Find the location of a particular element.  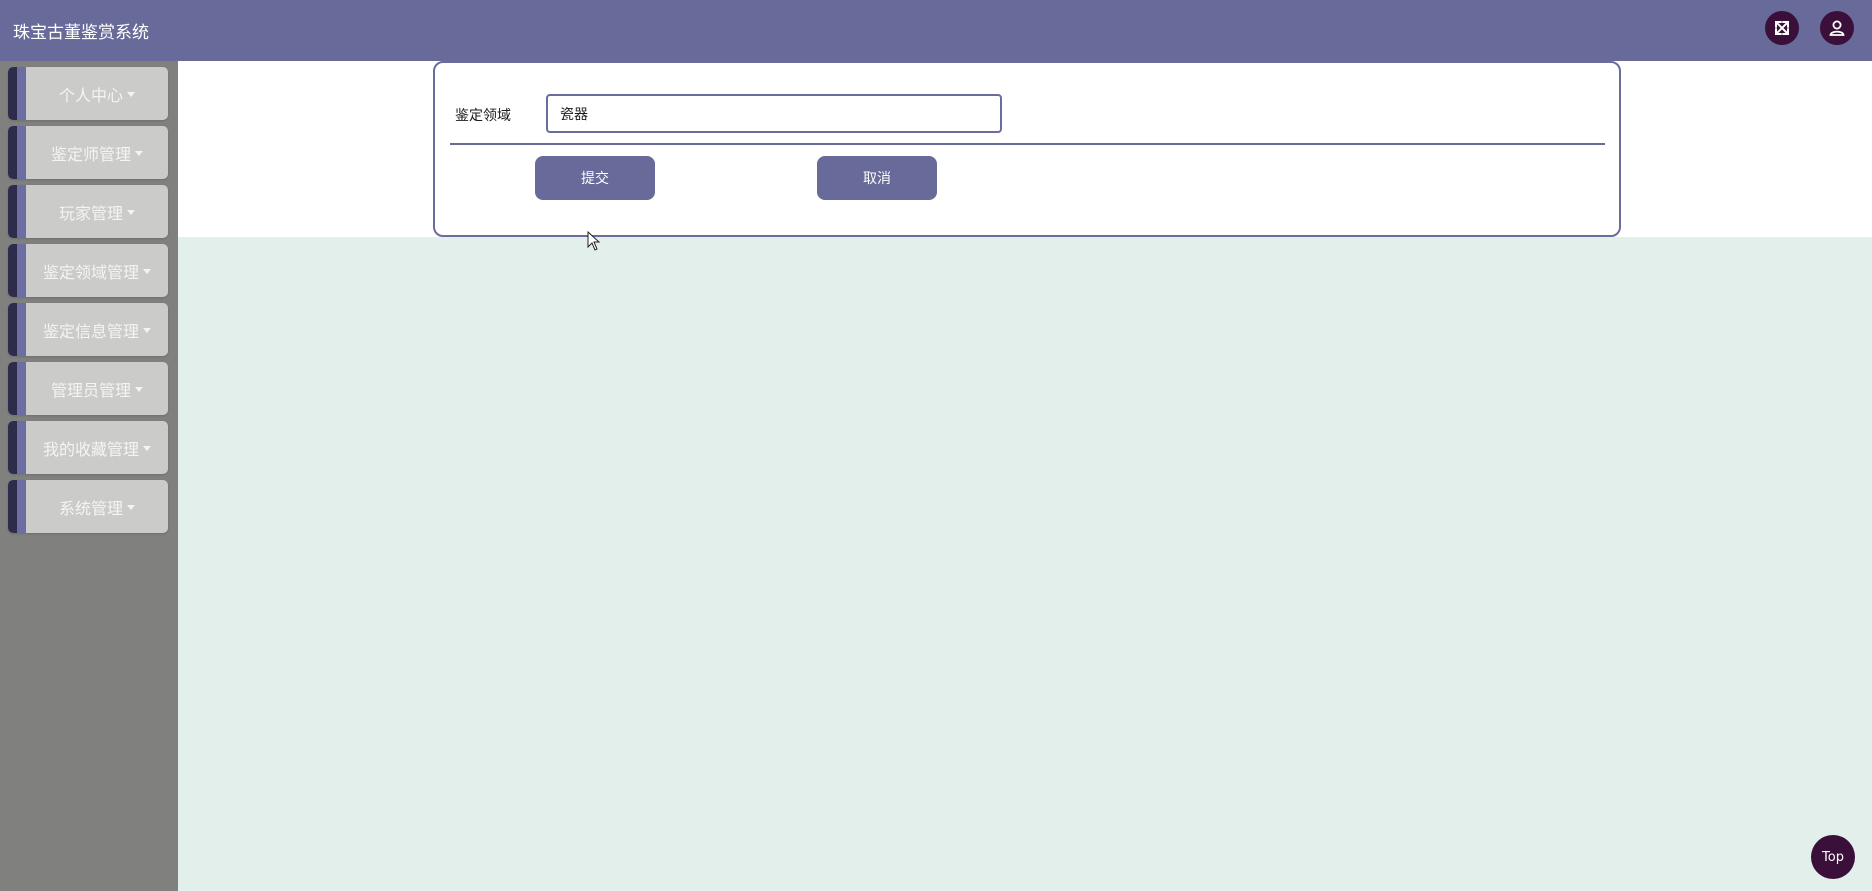

cancel-button: 取消 is located at coordinates (877, 178).